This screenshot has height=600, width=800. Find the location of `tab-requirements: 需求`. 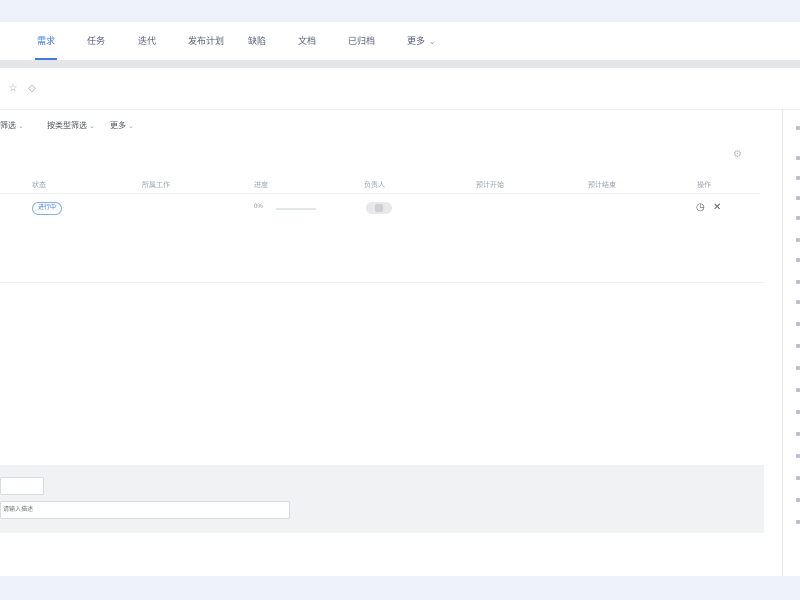

tab-requirements: 需求 is located at coordinates (46, 41).